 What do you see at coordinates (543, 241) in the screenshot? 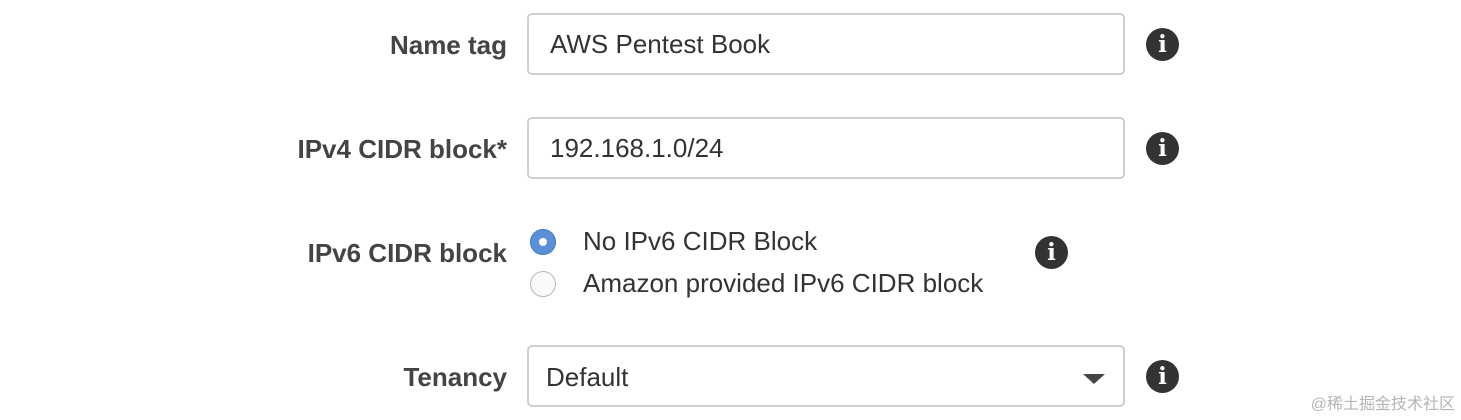
I see `radio-button-selected` at bounding box center [543, 241].